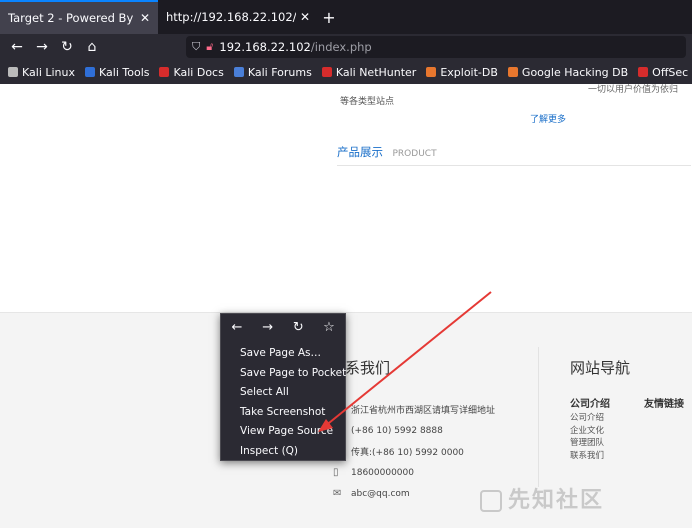  I want to click on tab-title: Target 2 - Powered By BageC, so click(72, 18).